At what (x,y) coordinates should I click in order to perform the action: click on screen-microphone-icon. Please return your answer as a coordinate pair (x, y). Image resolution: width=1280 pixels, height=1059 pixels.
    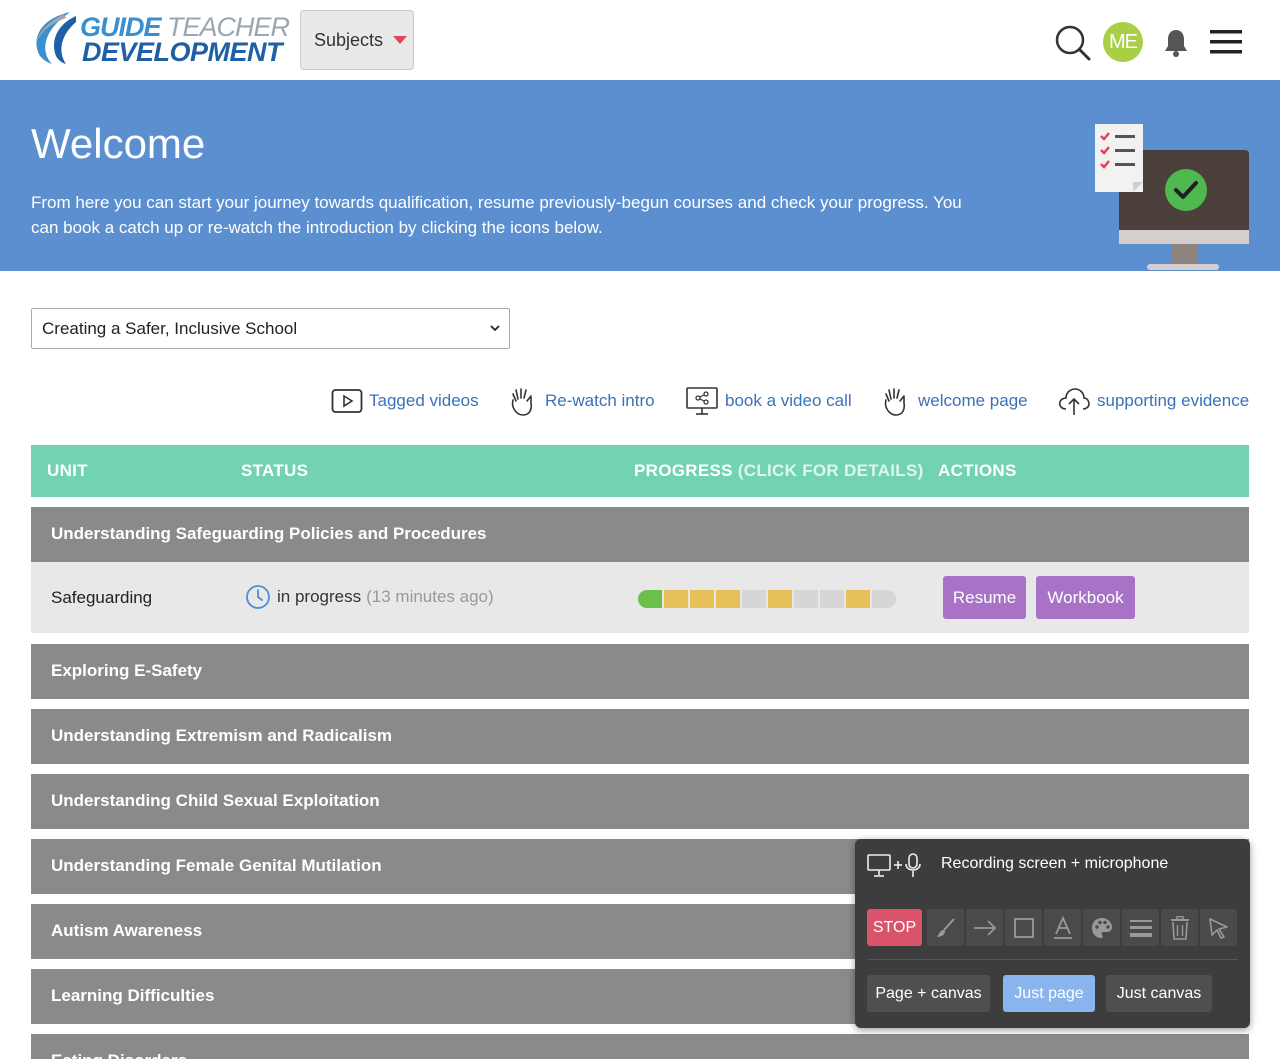
    Looking at the image, I should click on (894, 865).